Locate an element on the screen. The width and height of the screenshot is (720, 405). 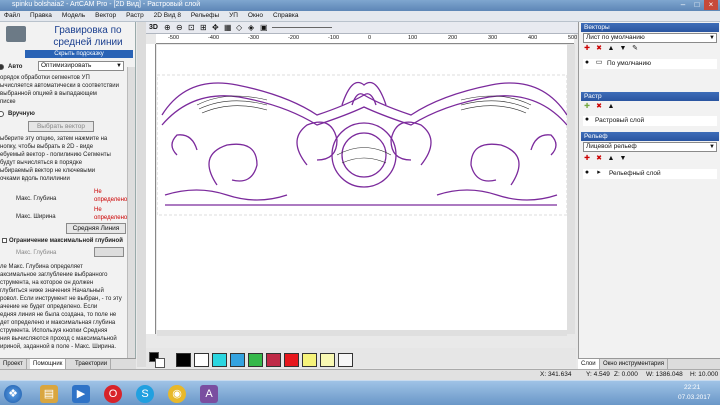
grid-icon: ▦ is located at coordinates (228, 27).